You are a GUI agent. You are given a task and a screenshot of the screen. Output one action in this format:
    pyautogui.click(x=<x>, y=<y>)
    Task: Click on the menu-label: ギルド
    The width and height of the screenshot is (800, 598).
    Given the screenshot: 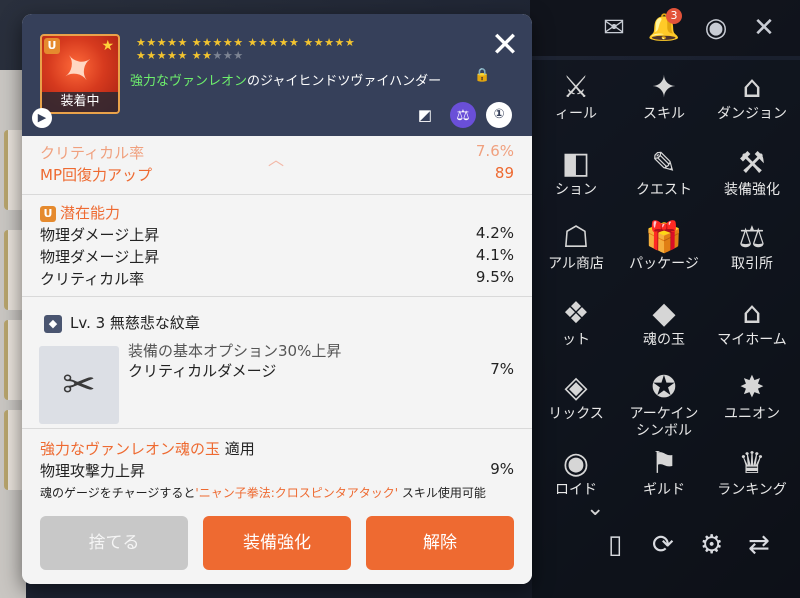 What is the action you would take?
    pyautogui.click(x=664, y=490)
    